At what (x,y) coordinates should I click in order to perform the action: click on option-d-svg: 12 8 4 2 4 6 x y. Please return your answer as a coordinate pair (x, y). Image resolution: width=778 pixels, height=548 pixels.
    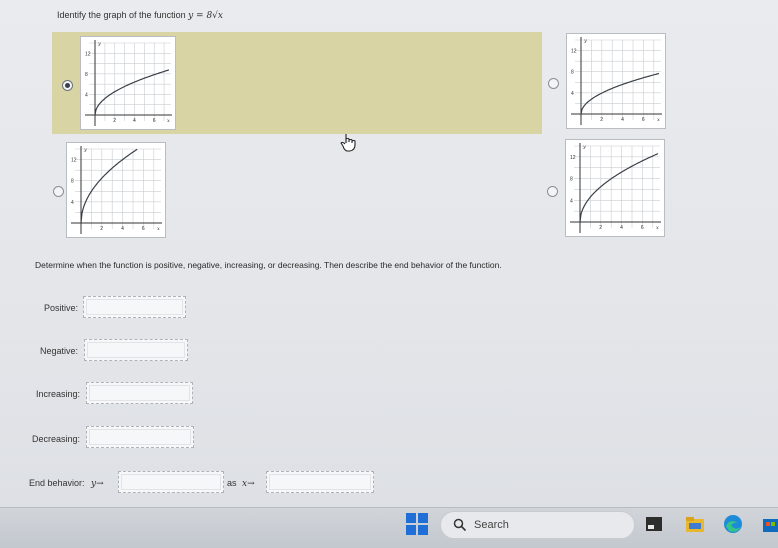
    Looking at the image, I should click on (615, 188).